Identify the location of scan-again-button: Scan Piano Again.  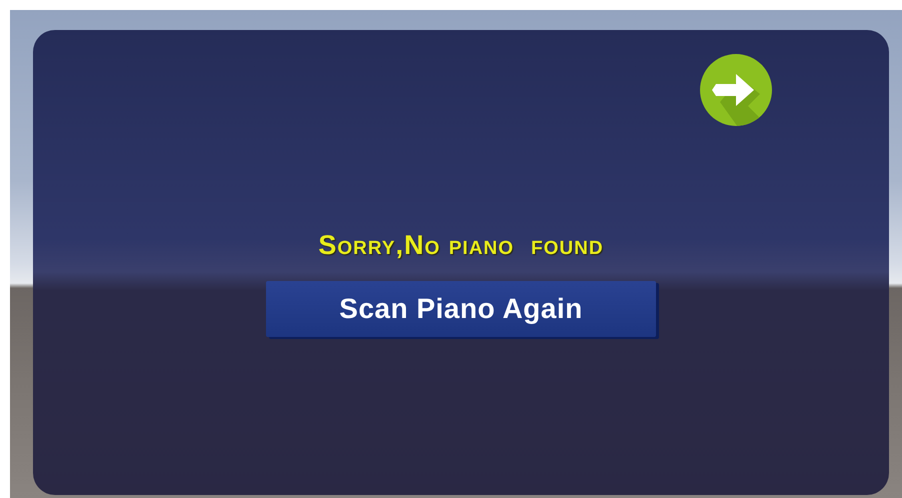
(461, 309).